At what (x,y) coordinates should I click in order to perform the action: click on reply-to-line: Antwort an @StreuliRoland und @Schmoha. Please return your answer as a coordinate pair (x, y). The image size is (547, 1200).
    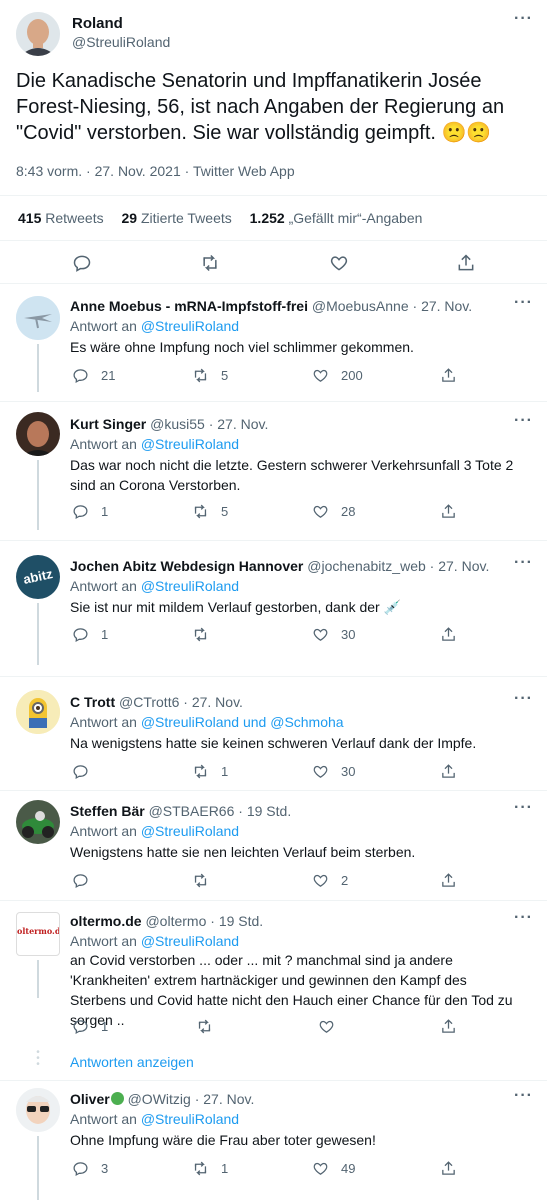
    Looking at the image, I should click on (207, 722).